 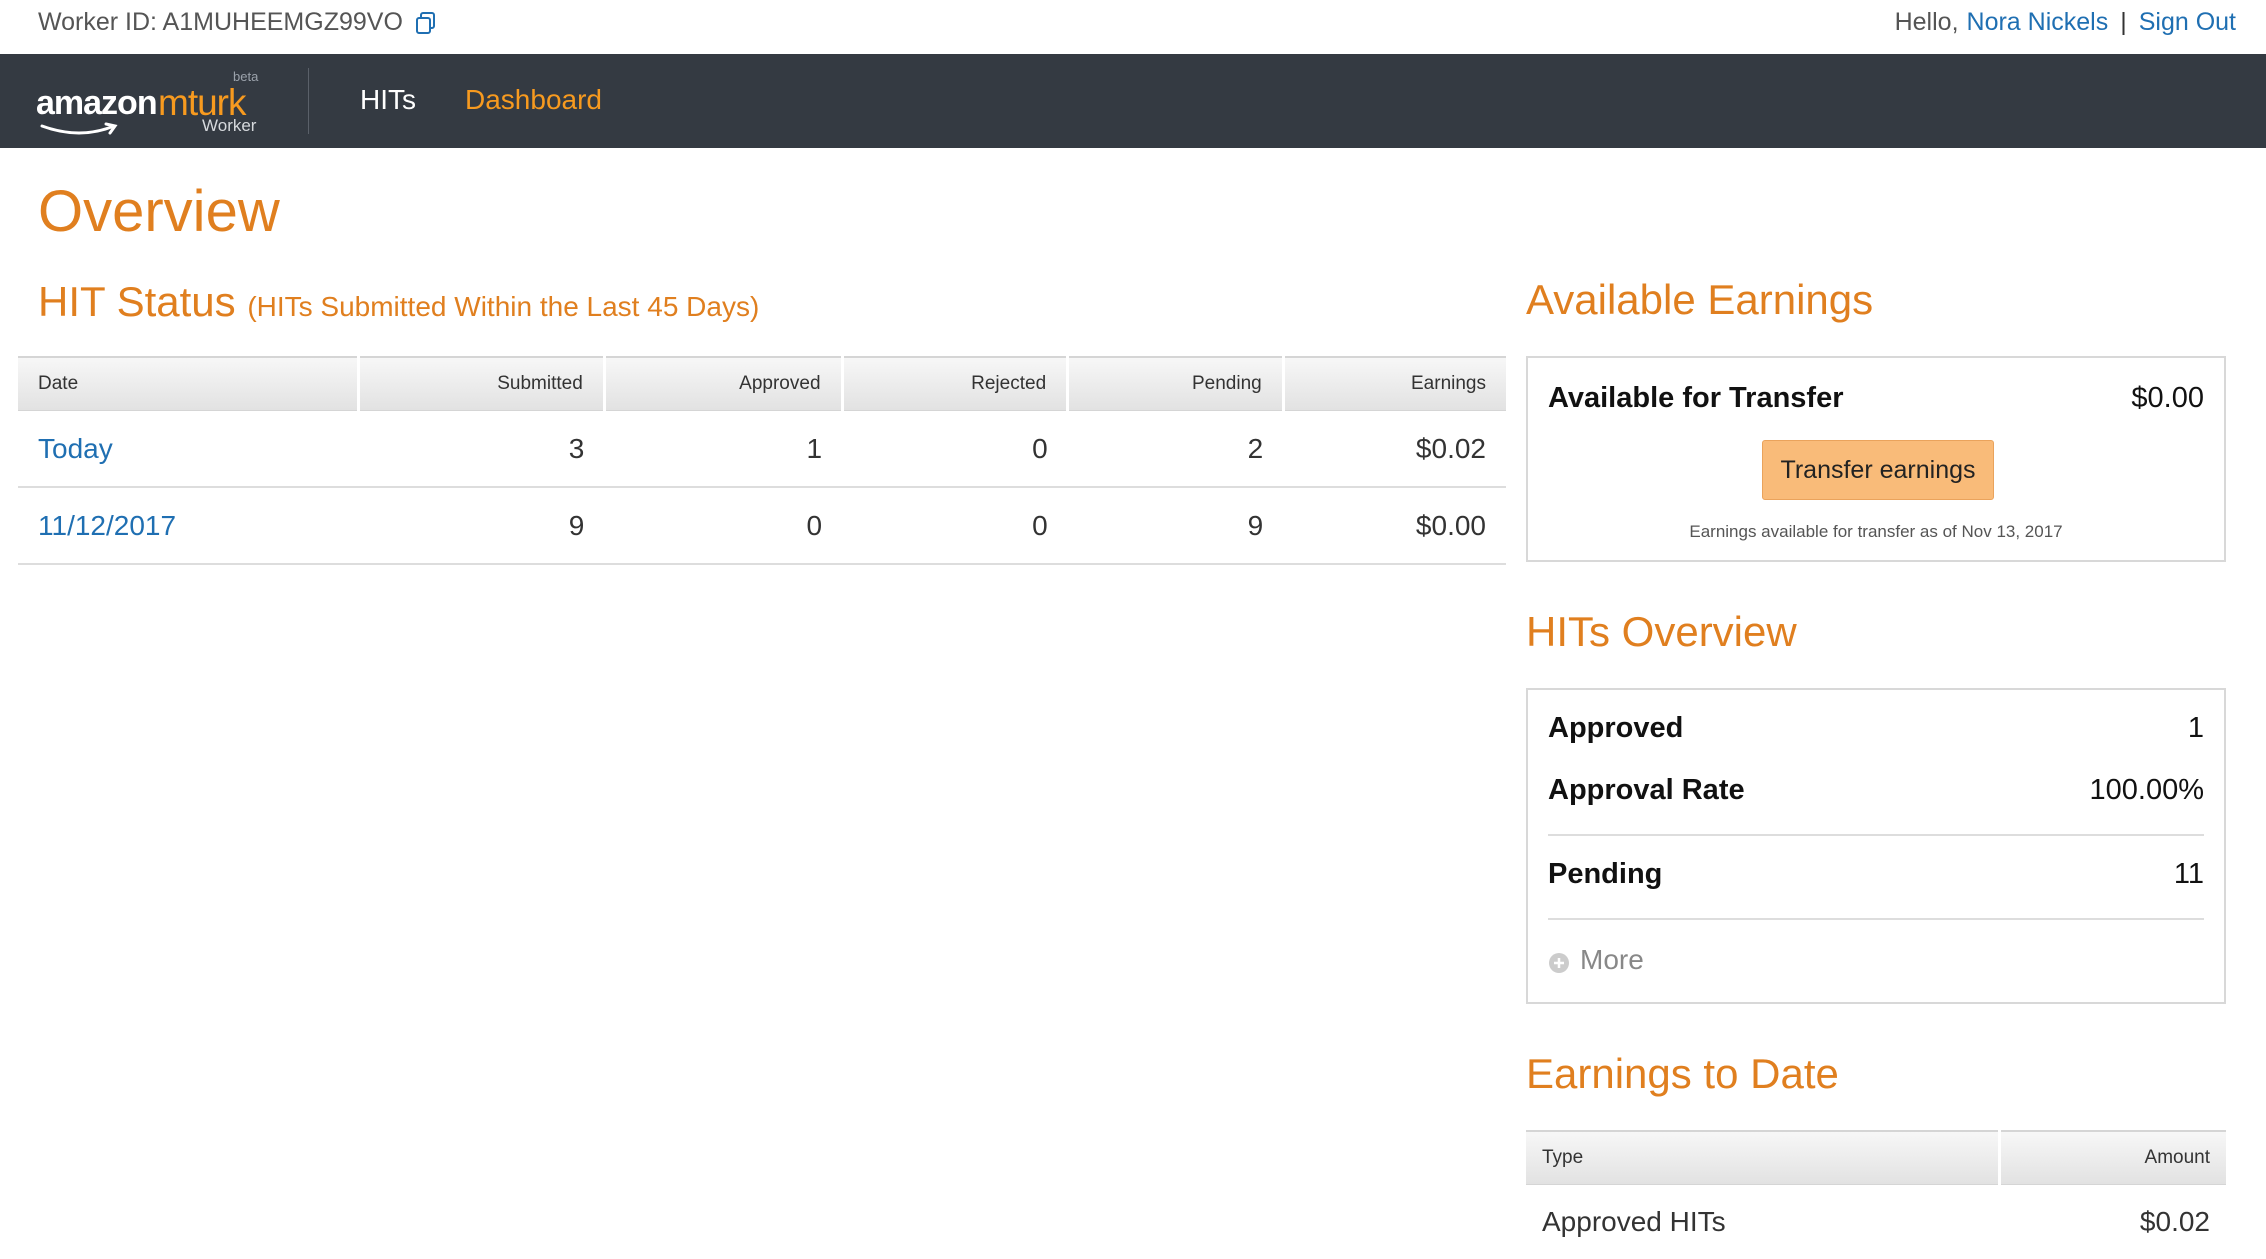 I want to click on earnings-cell: $0.02, so click(x=1394, y=449).